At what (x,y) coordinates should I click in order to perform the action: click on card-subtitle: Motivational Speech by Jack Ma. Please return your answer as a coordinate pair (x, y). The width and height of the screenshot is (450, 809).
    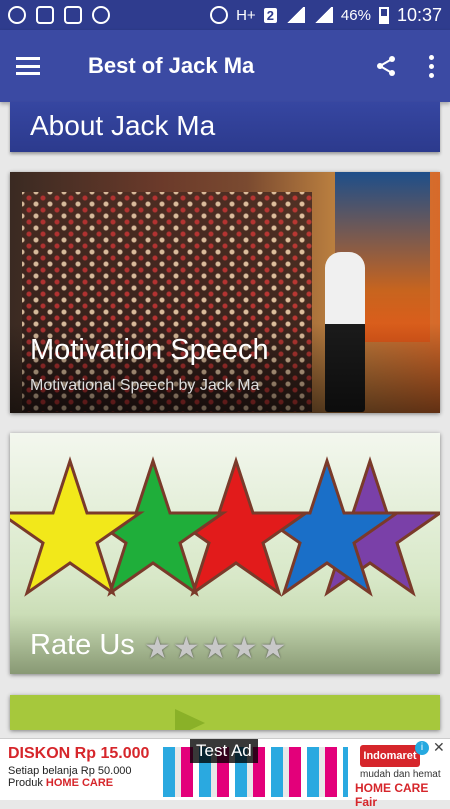
    Looking at the image, I should click on (145, 385).